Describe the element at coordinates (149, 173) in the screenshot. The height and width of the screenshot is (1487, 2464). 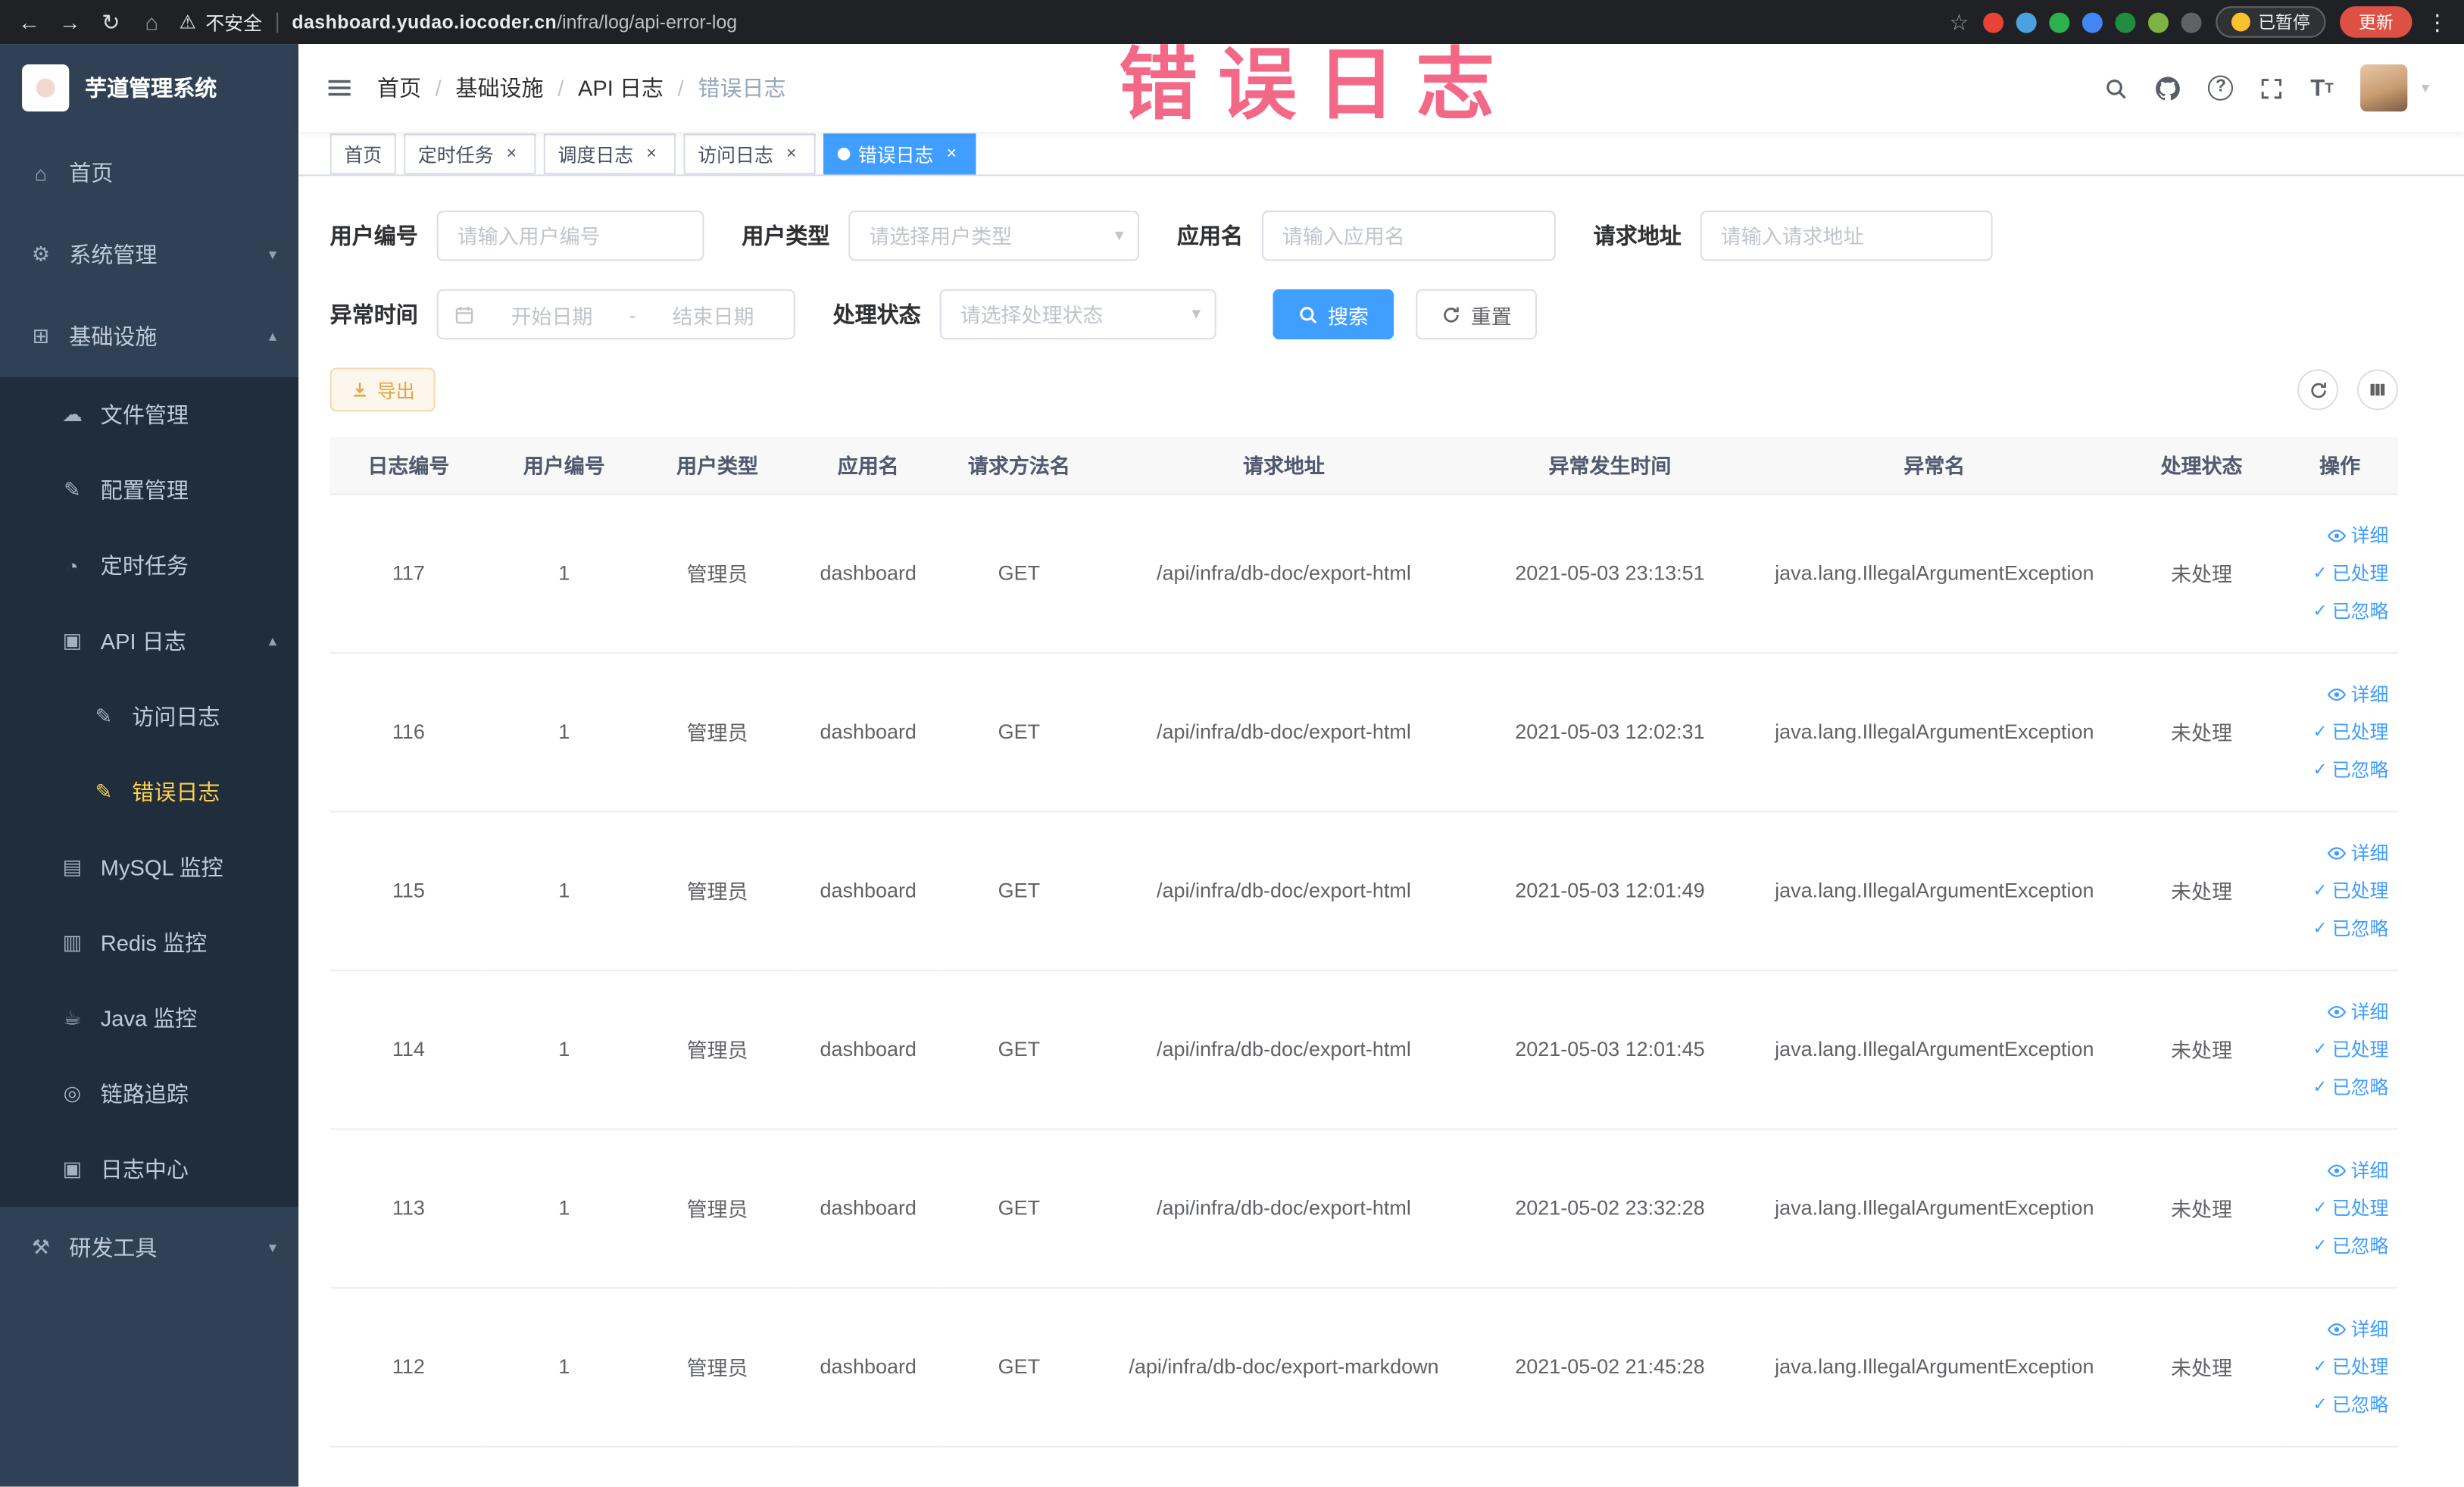
I see `sidebar-item-home: ⌂ 首页` at that location.